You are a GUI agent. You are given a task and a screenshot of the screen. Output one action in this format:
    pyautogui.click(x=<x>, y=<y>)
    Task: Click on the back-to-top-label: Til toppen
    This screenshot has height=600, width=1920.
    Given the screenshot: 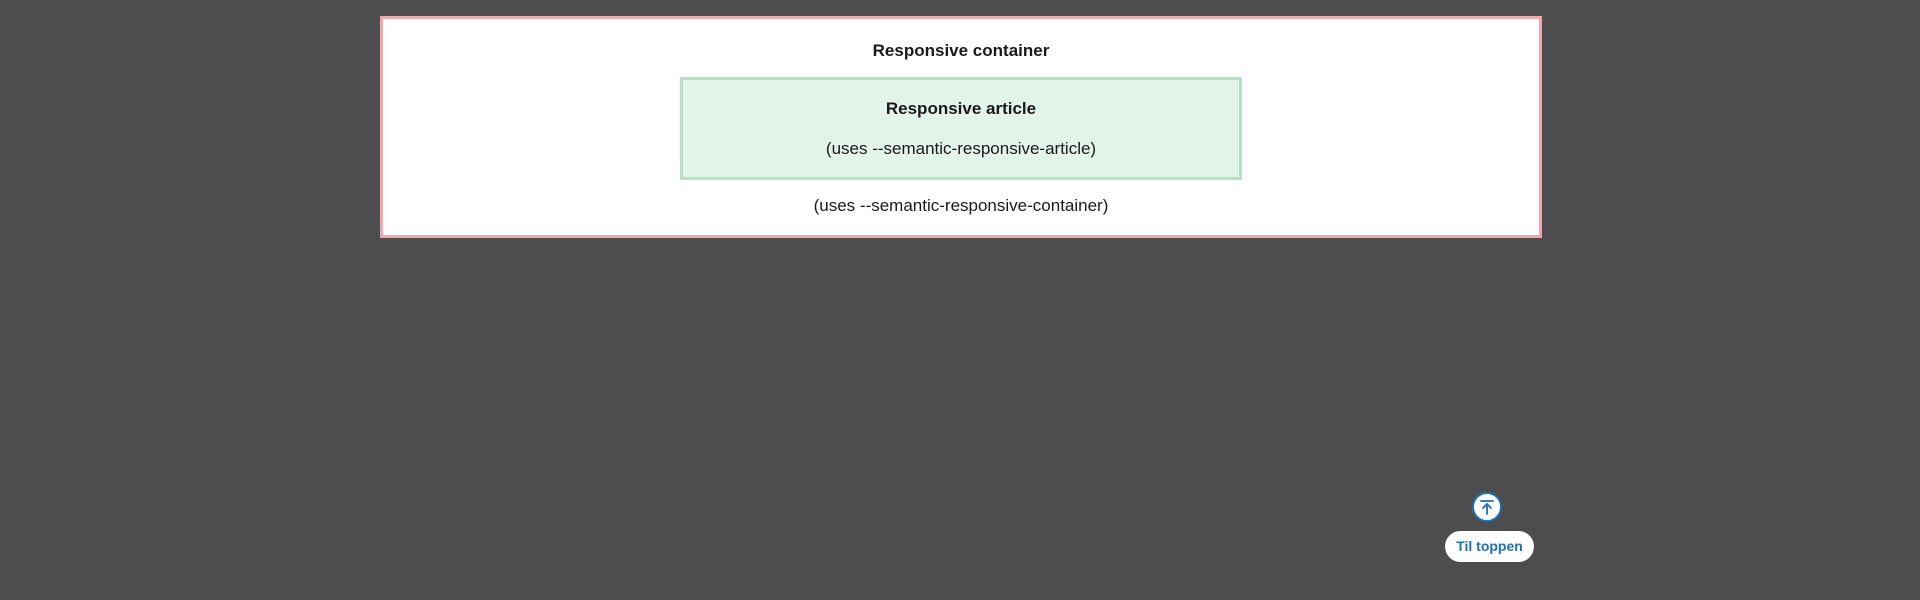 What is the action you would take?
    pyautogui.click(x=1489, y=546)
    